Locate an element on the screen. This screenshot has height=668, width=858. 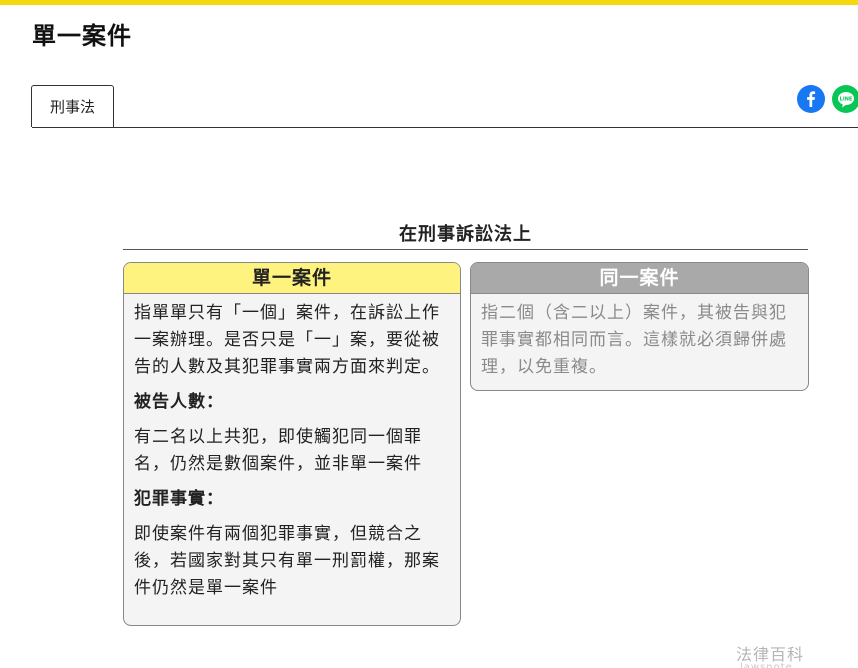
criminal-facts-heading: 犯罪事實： is located at coordinates (179, 499).